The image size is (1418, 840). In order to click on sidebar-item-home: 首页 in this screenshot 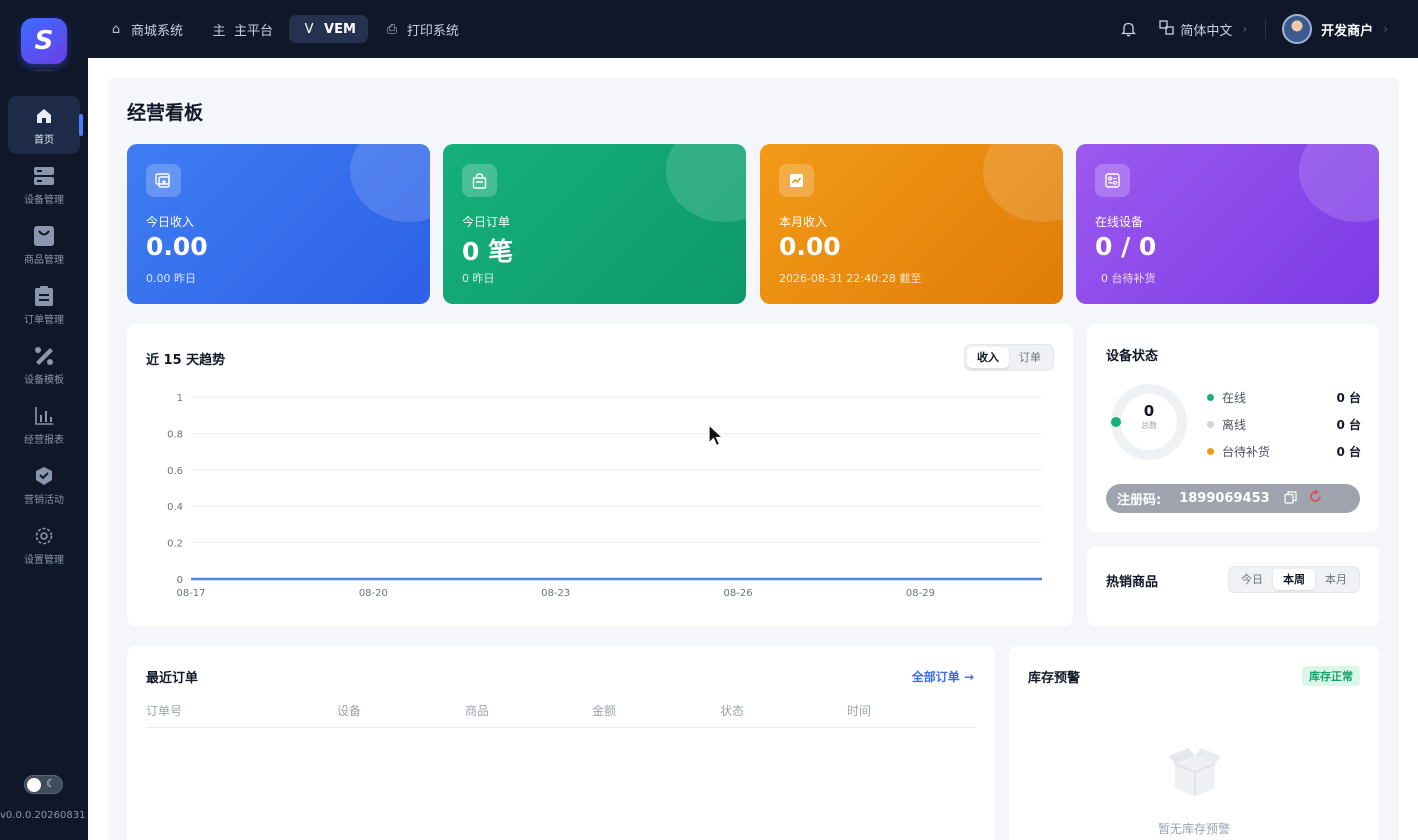, I will do `click(45, 125)`.